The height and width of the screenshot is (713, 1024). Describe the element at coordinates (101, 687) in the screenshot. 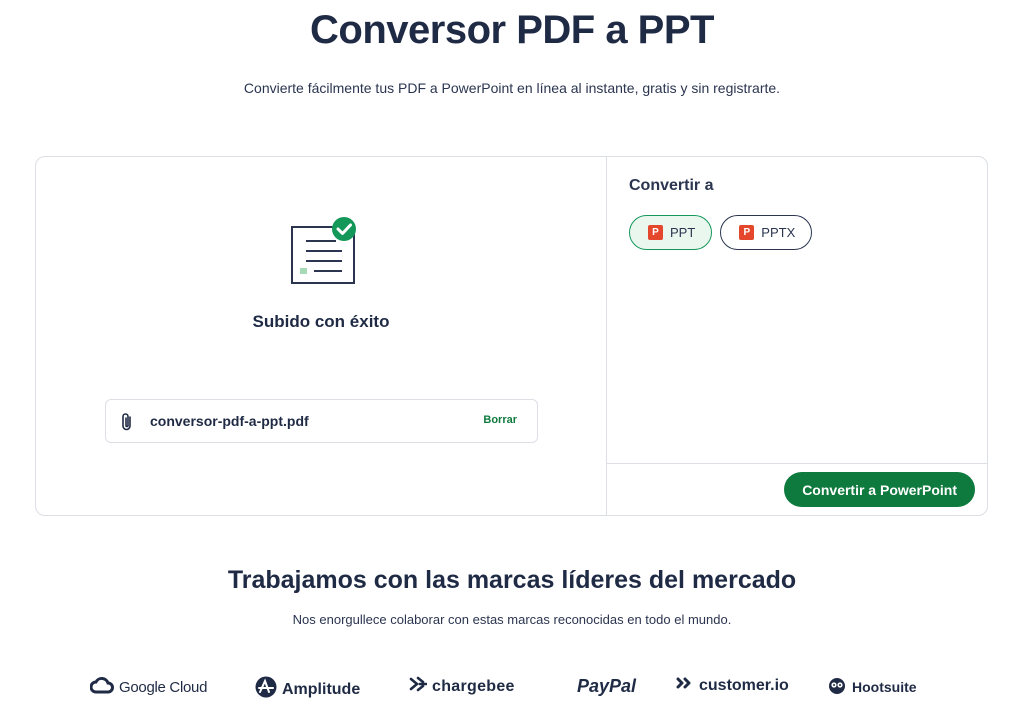

I see `cloud-icon` at that location.